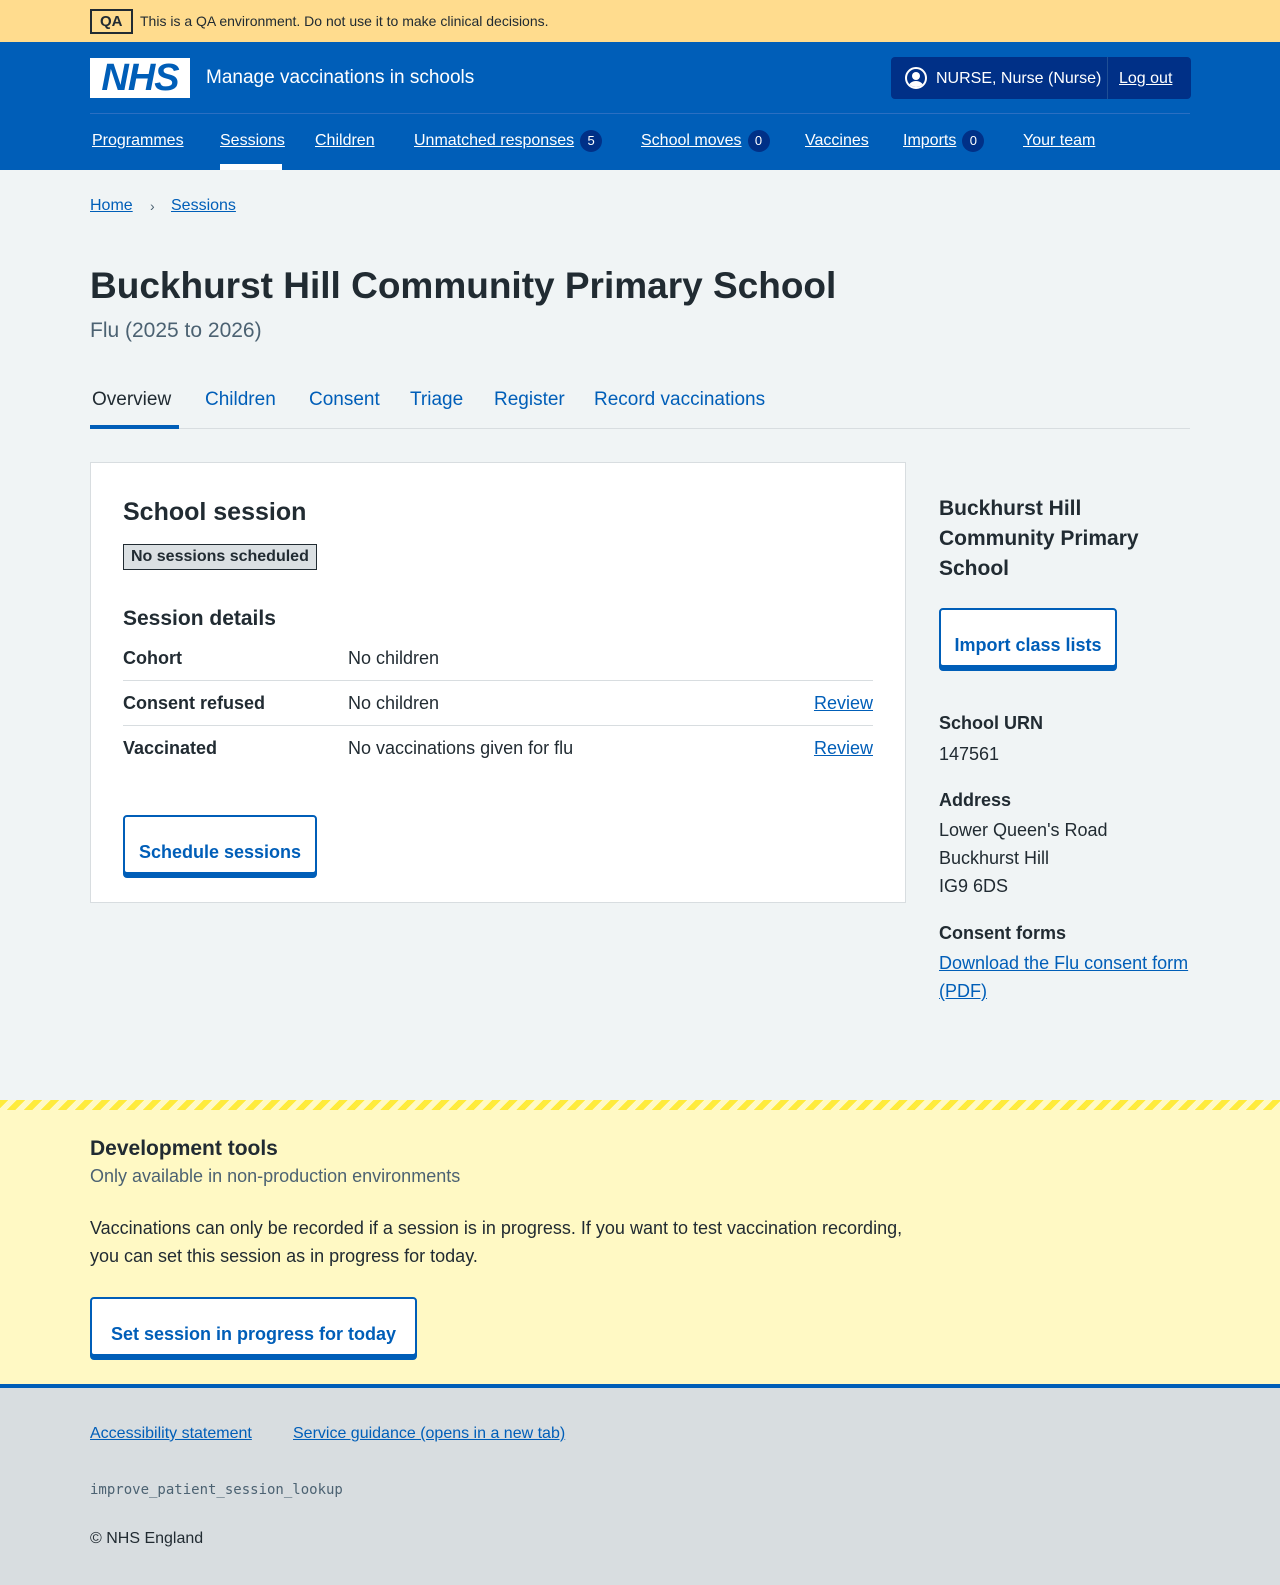 Image resolution: width=1280 pixels, height=1585 pixels. I want to click on page-title: Buckhurst Hill Community Primary School, so click(463, 285).